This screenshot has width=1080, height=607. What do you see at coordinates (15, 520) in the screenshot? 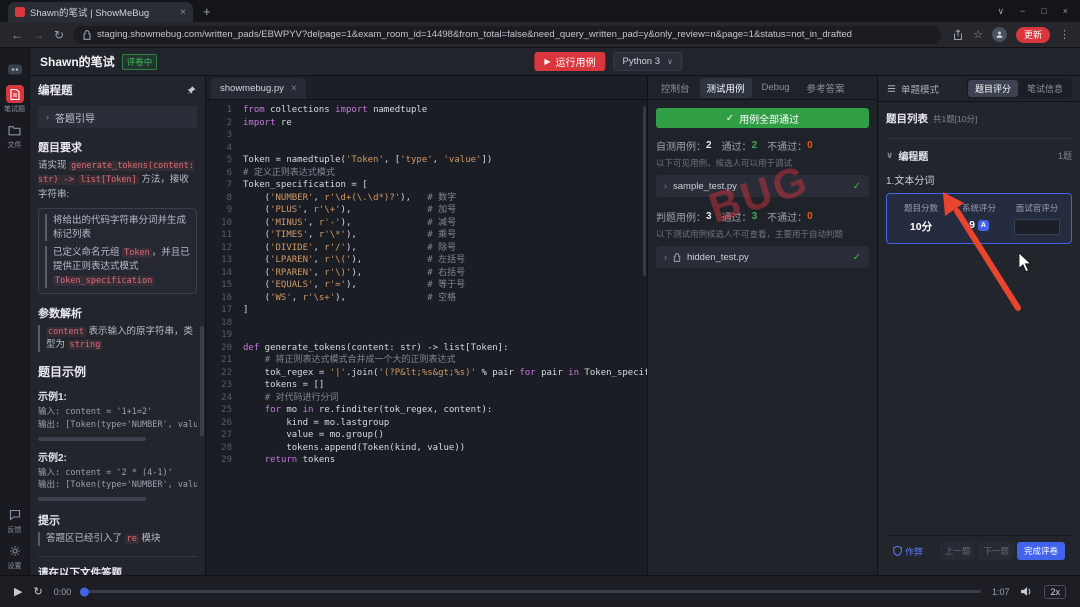
I see `rail-item-feedback: 反馈` at bounding box center [15, 520].